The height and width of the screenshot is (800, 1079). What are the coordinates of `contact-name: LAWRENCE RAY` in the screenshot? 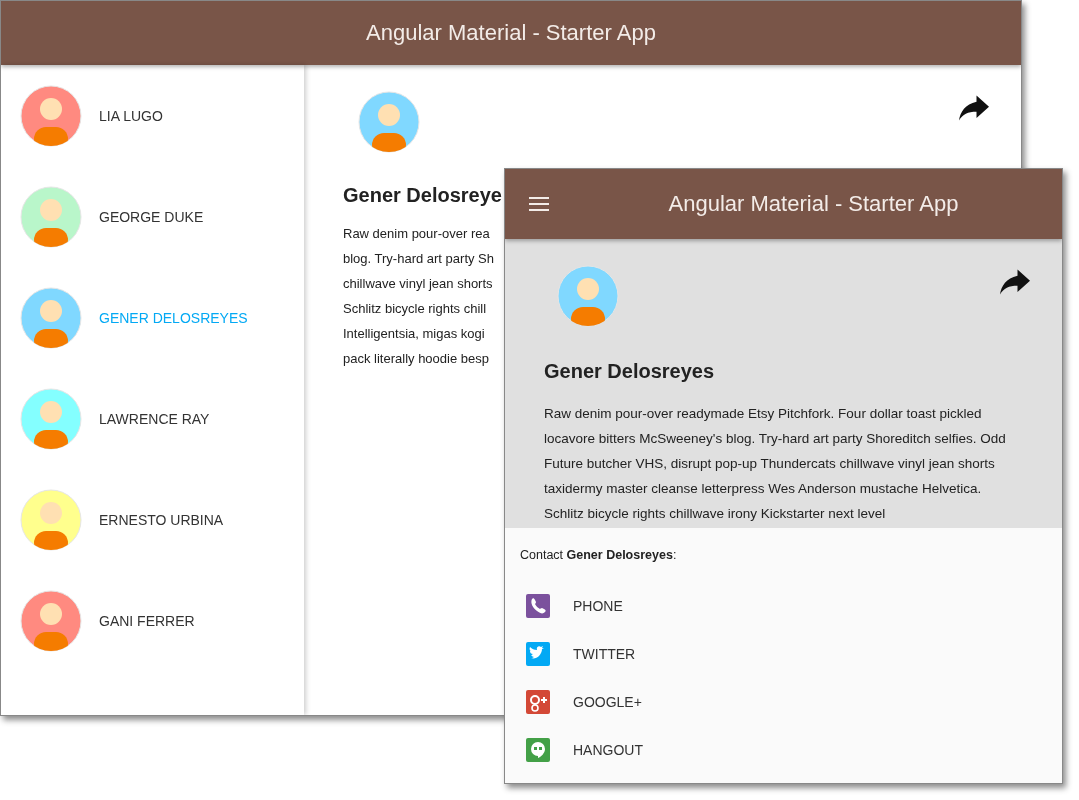 It's located at (154, 418).